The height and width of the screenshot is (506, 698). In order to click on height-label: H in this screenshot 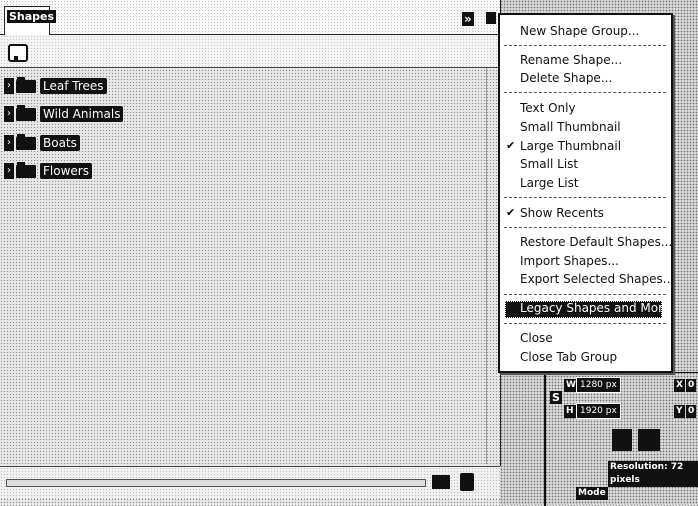, I will do `click(570, 411)`.